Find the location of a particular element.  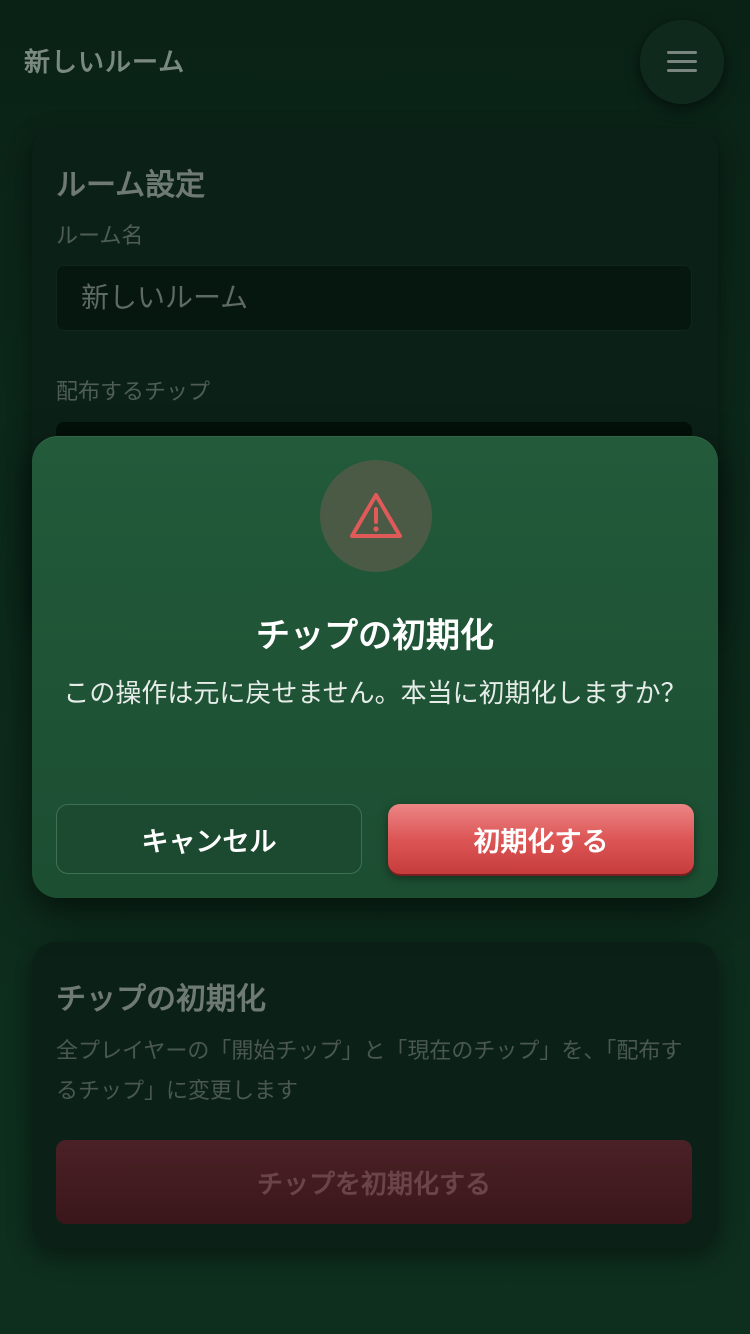

room-settings-title: ルーム設定 is located at coordinates (131, 185).